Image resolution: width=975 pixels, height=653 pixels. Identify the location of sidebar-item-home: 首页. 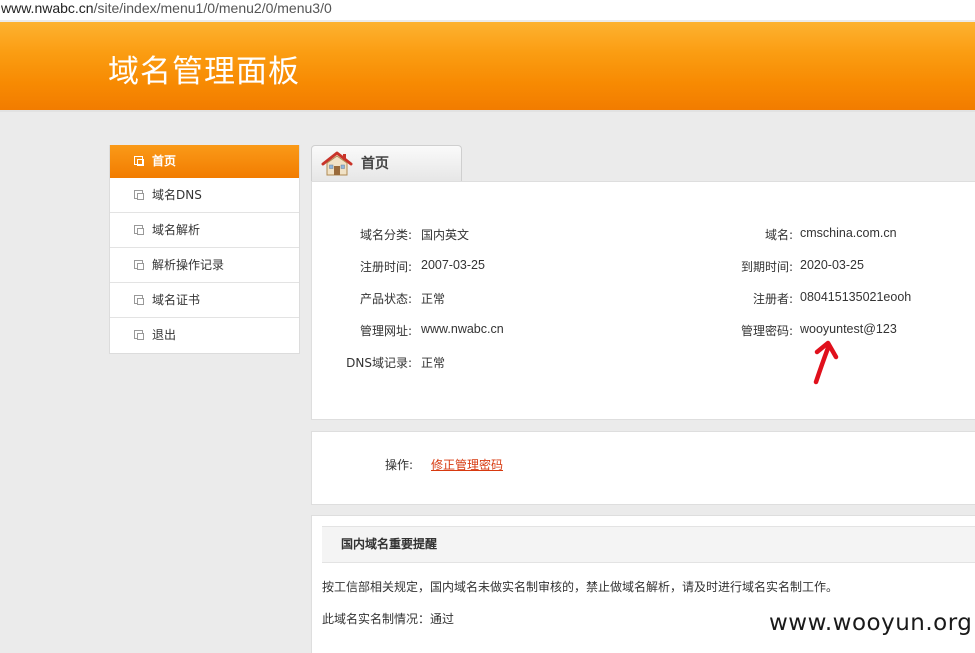
(204, 161).